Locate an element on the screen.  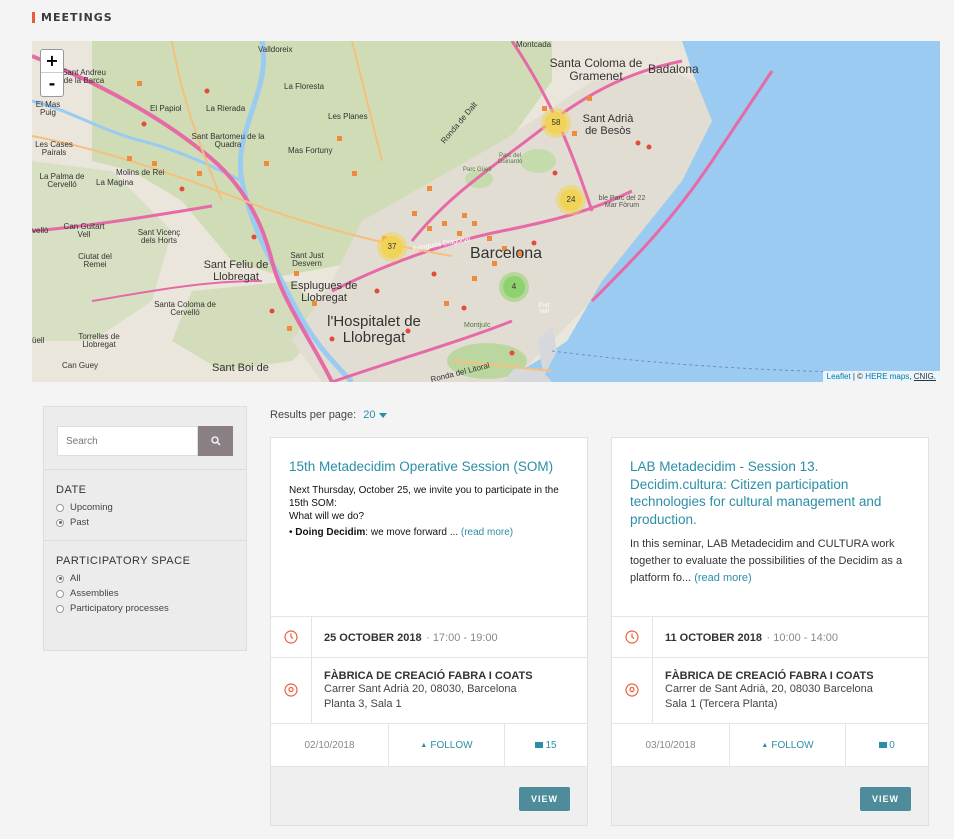
date-text: 25 OCTOBER 2018 · 17:00 - 19:00 is located at coordinates (411, 638).